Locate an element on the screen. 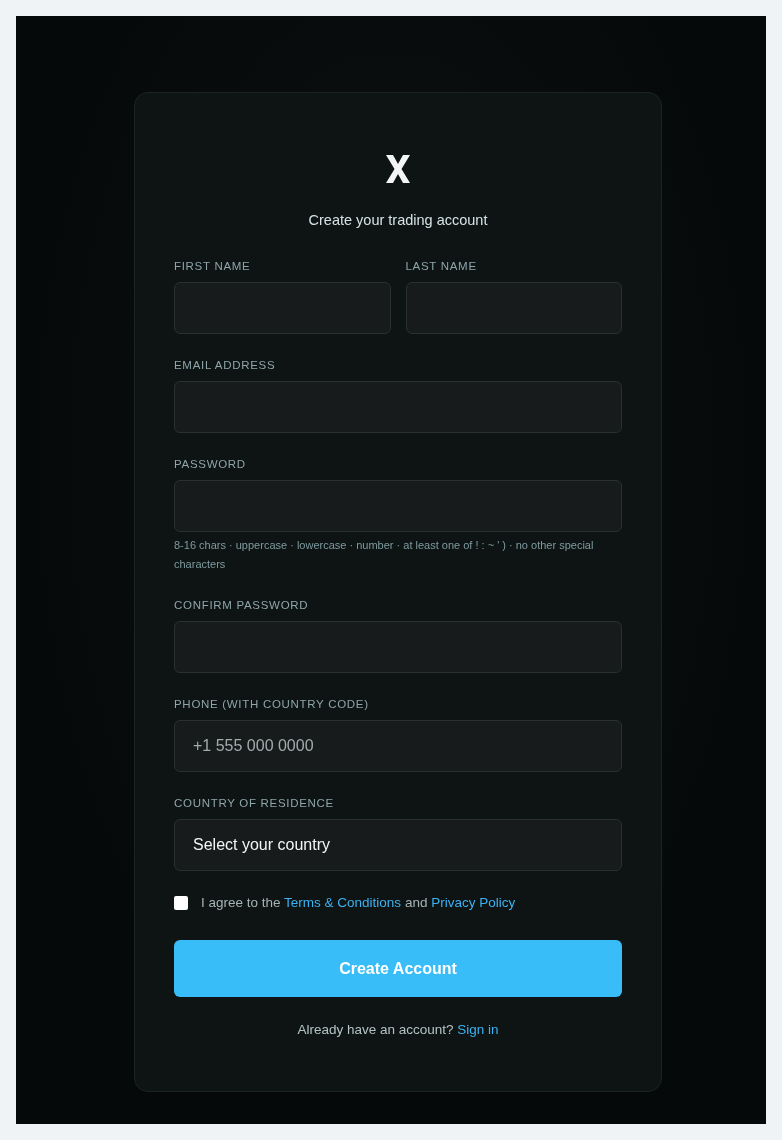 This screenshot has height=1140, width=782. signin-prompt: Already have an account? Sign in is located at coordinates (398, 1030).